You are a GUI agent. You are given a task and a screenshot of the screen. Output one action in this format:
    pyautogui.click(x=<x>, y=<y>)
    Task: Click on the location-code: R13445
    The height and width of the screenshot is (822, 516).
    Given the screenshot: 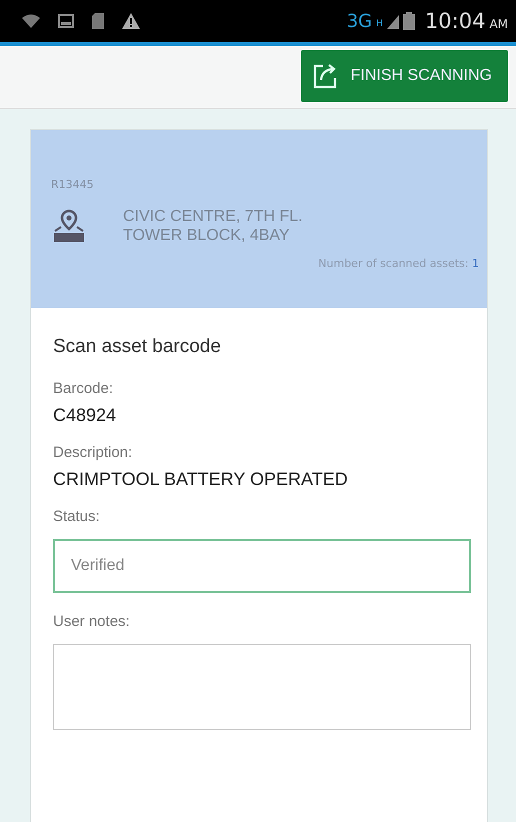 What is the action you would take?
    pyautogui.click(x=73, y=184)
    